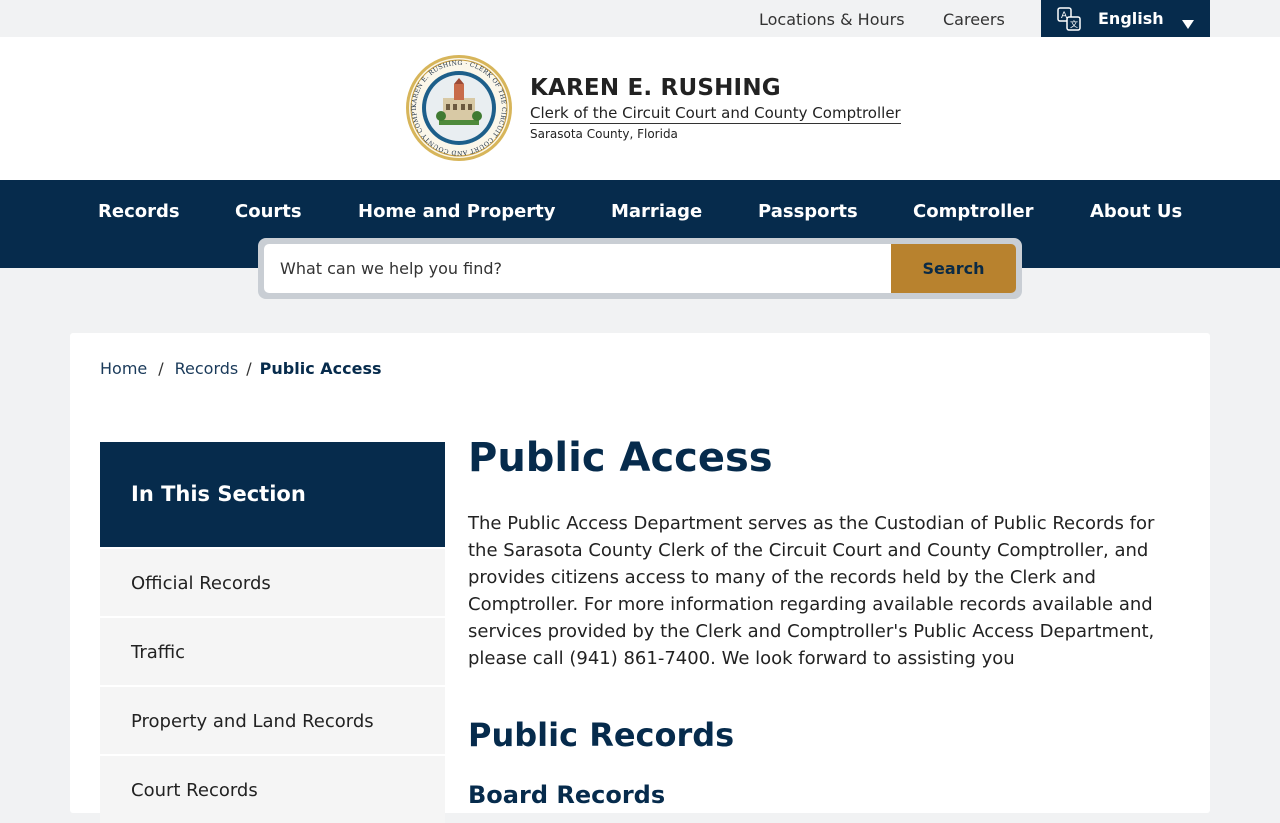 The width and height of the screenshot is (1280, 823). Describe the element at coordinates (567, 795) in the screenshot. I see `subsection-title-board-records: Board Records` at that location.